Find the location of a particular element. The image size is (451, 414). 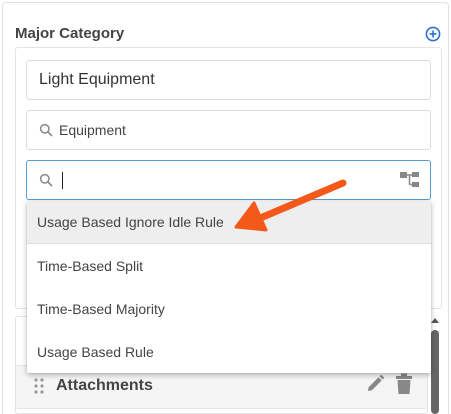

pencil-icon is located at coordinates (375, 384).